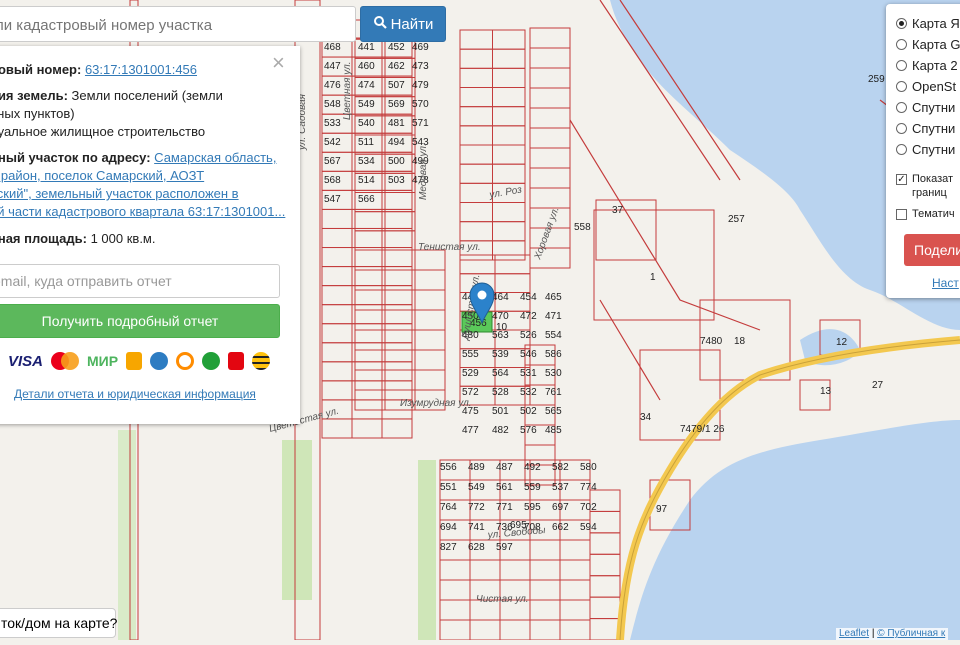 The width and height of the screenshot is (960, 645). I want to click on webmoney-icon, so click(159, 361).